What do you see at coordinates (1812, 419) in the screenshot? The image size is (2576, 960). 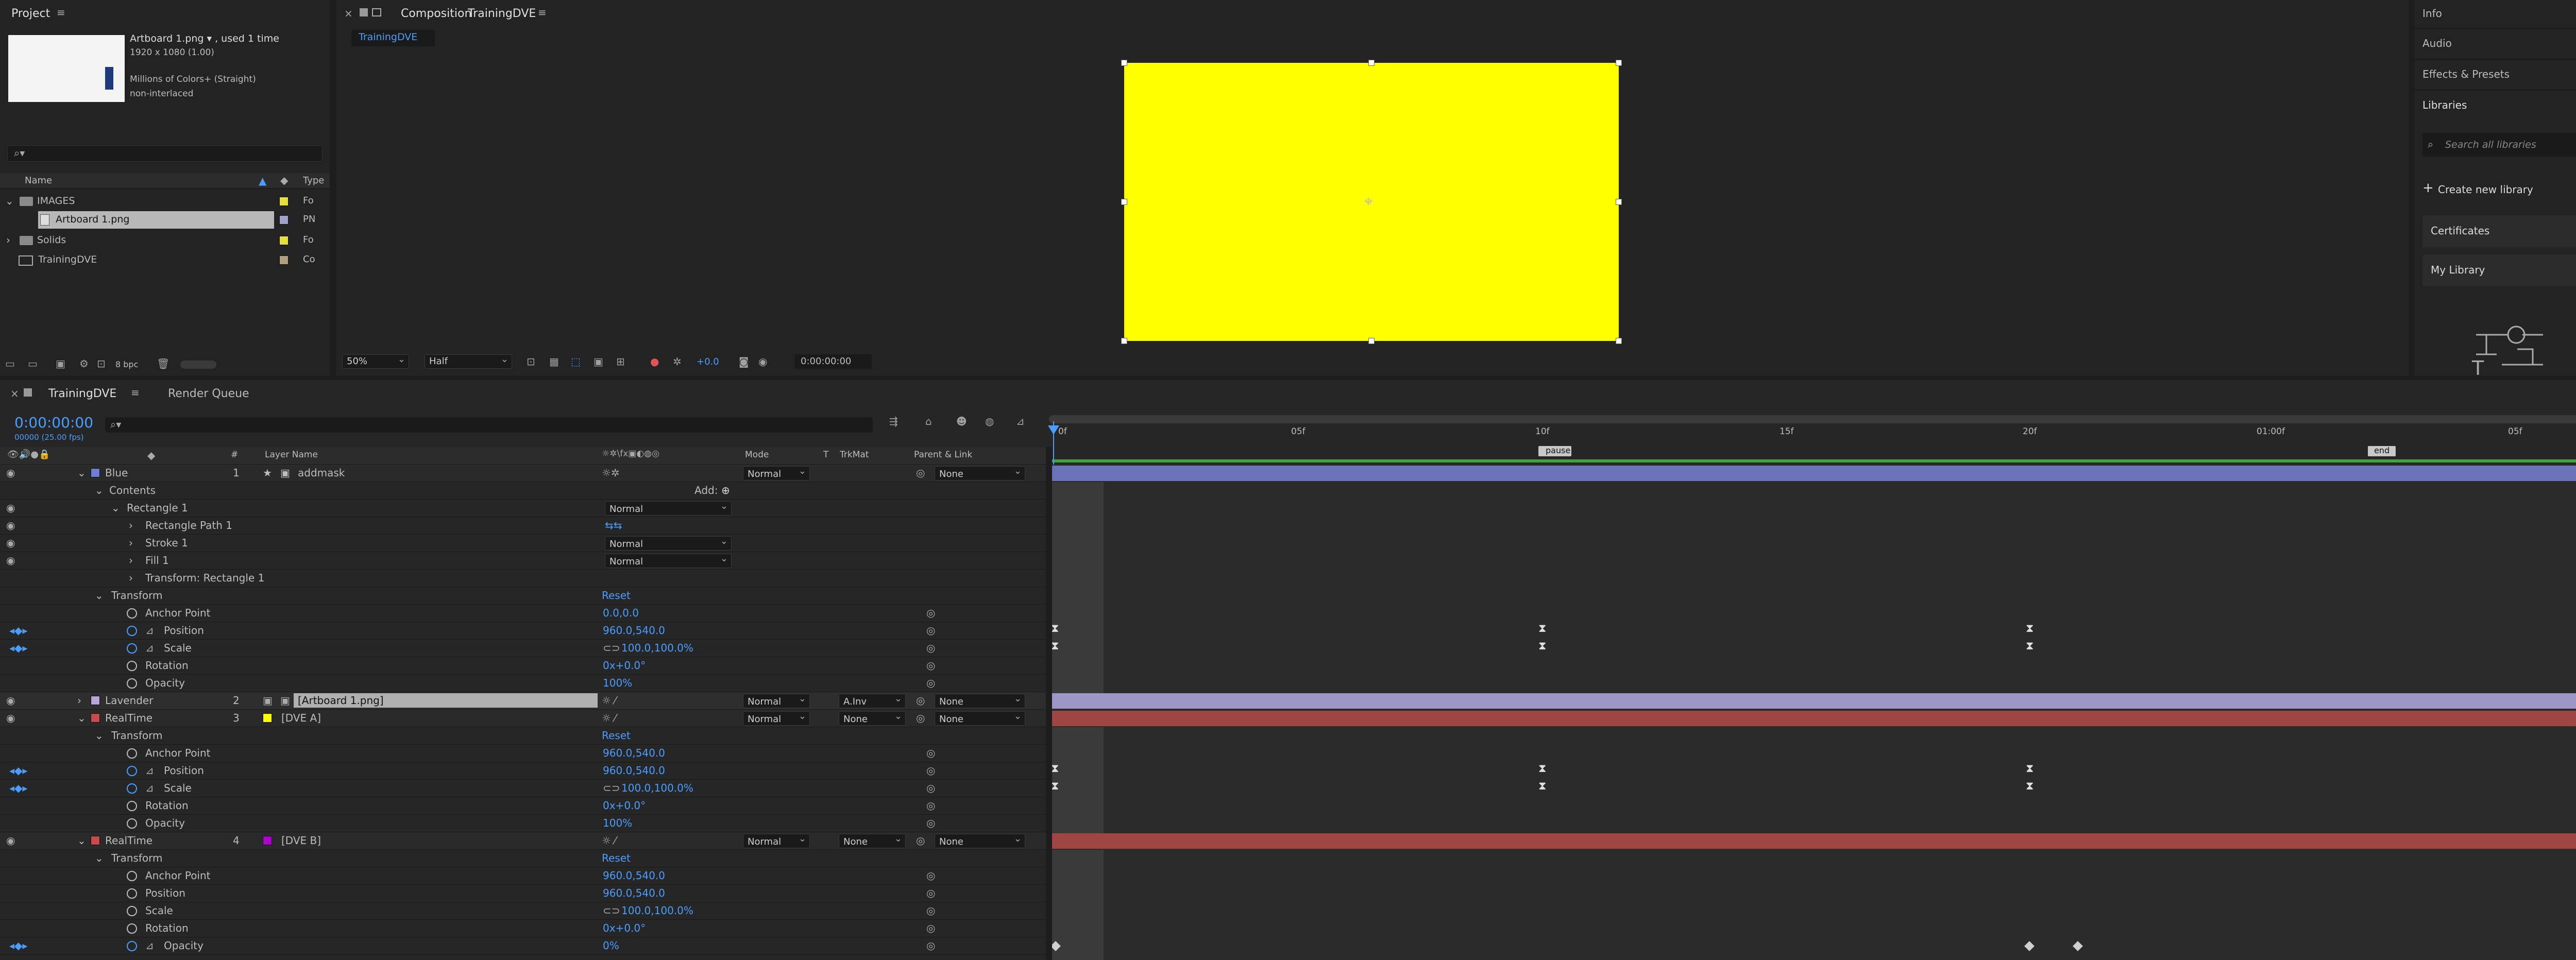 I see `work-area-bar` at bounding box center [1812, 419].